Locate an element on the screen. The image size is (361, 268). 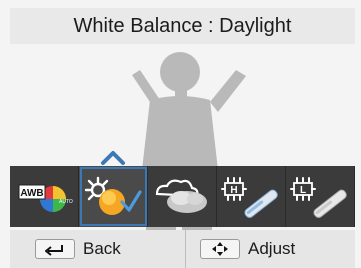
footer-bar: Back Adjust is located at coordinates (182, 249).